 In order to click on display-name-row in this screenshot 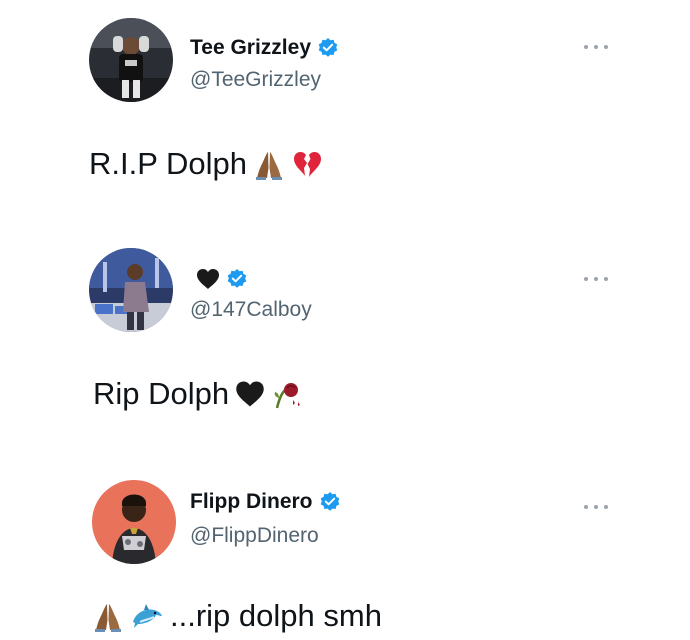, I will do `click(219, 279)`.